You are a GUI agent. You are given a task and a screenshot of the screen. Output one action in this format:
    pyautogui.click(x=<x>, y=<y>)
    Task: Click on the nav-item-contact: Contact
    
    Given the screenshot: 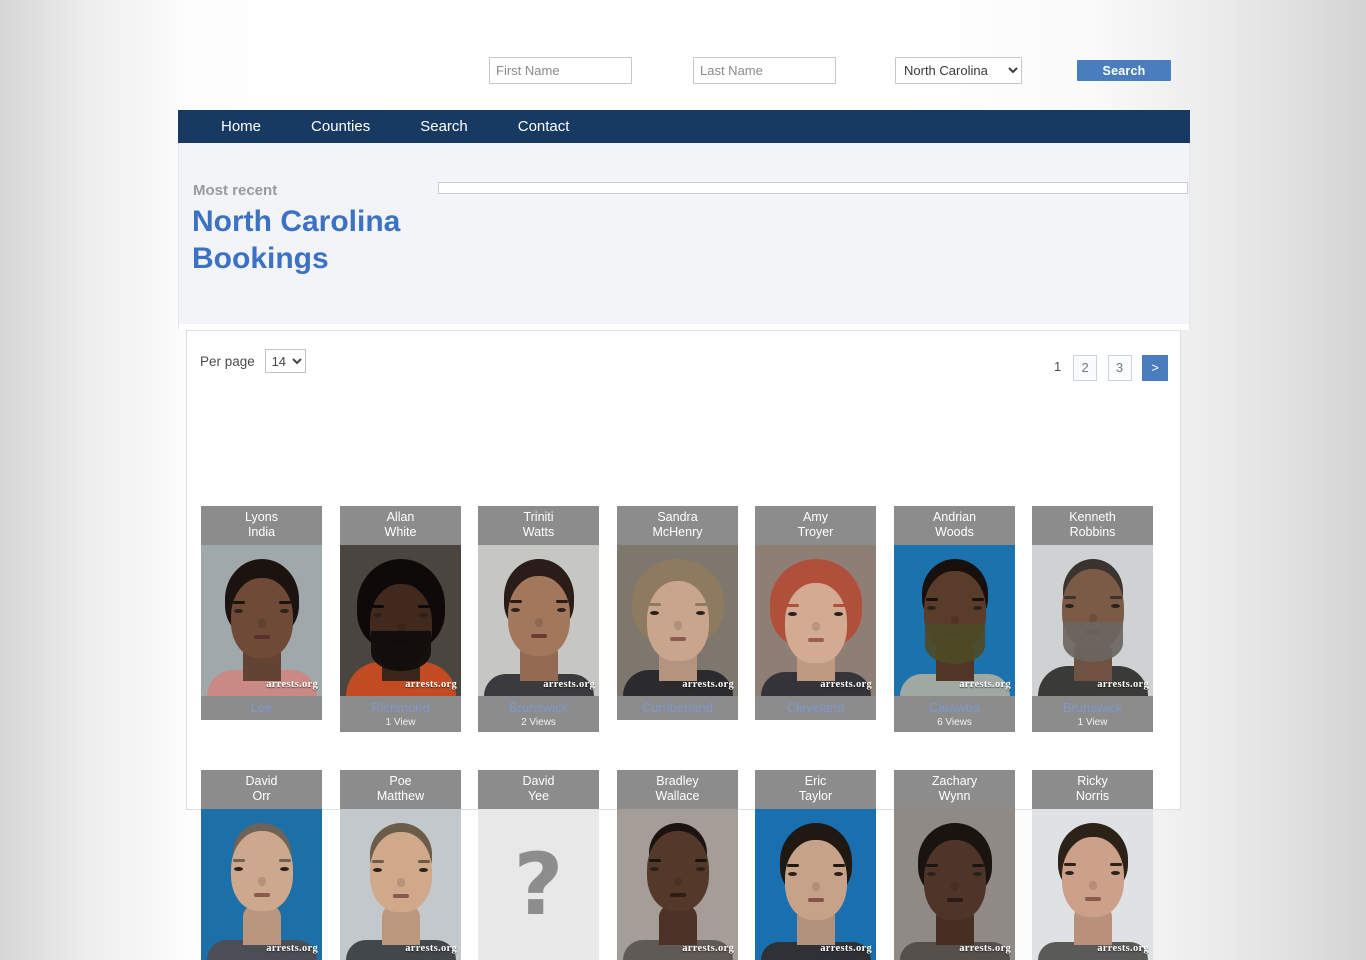 What is the action you would take?
    pyautogui.click(x=544, y=126)
    